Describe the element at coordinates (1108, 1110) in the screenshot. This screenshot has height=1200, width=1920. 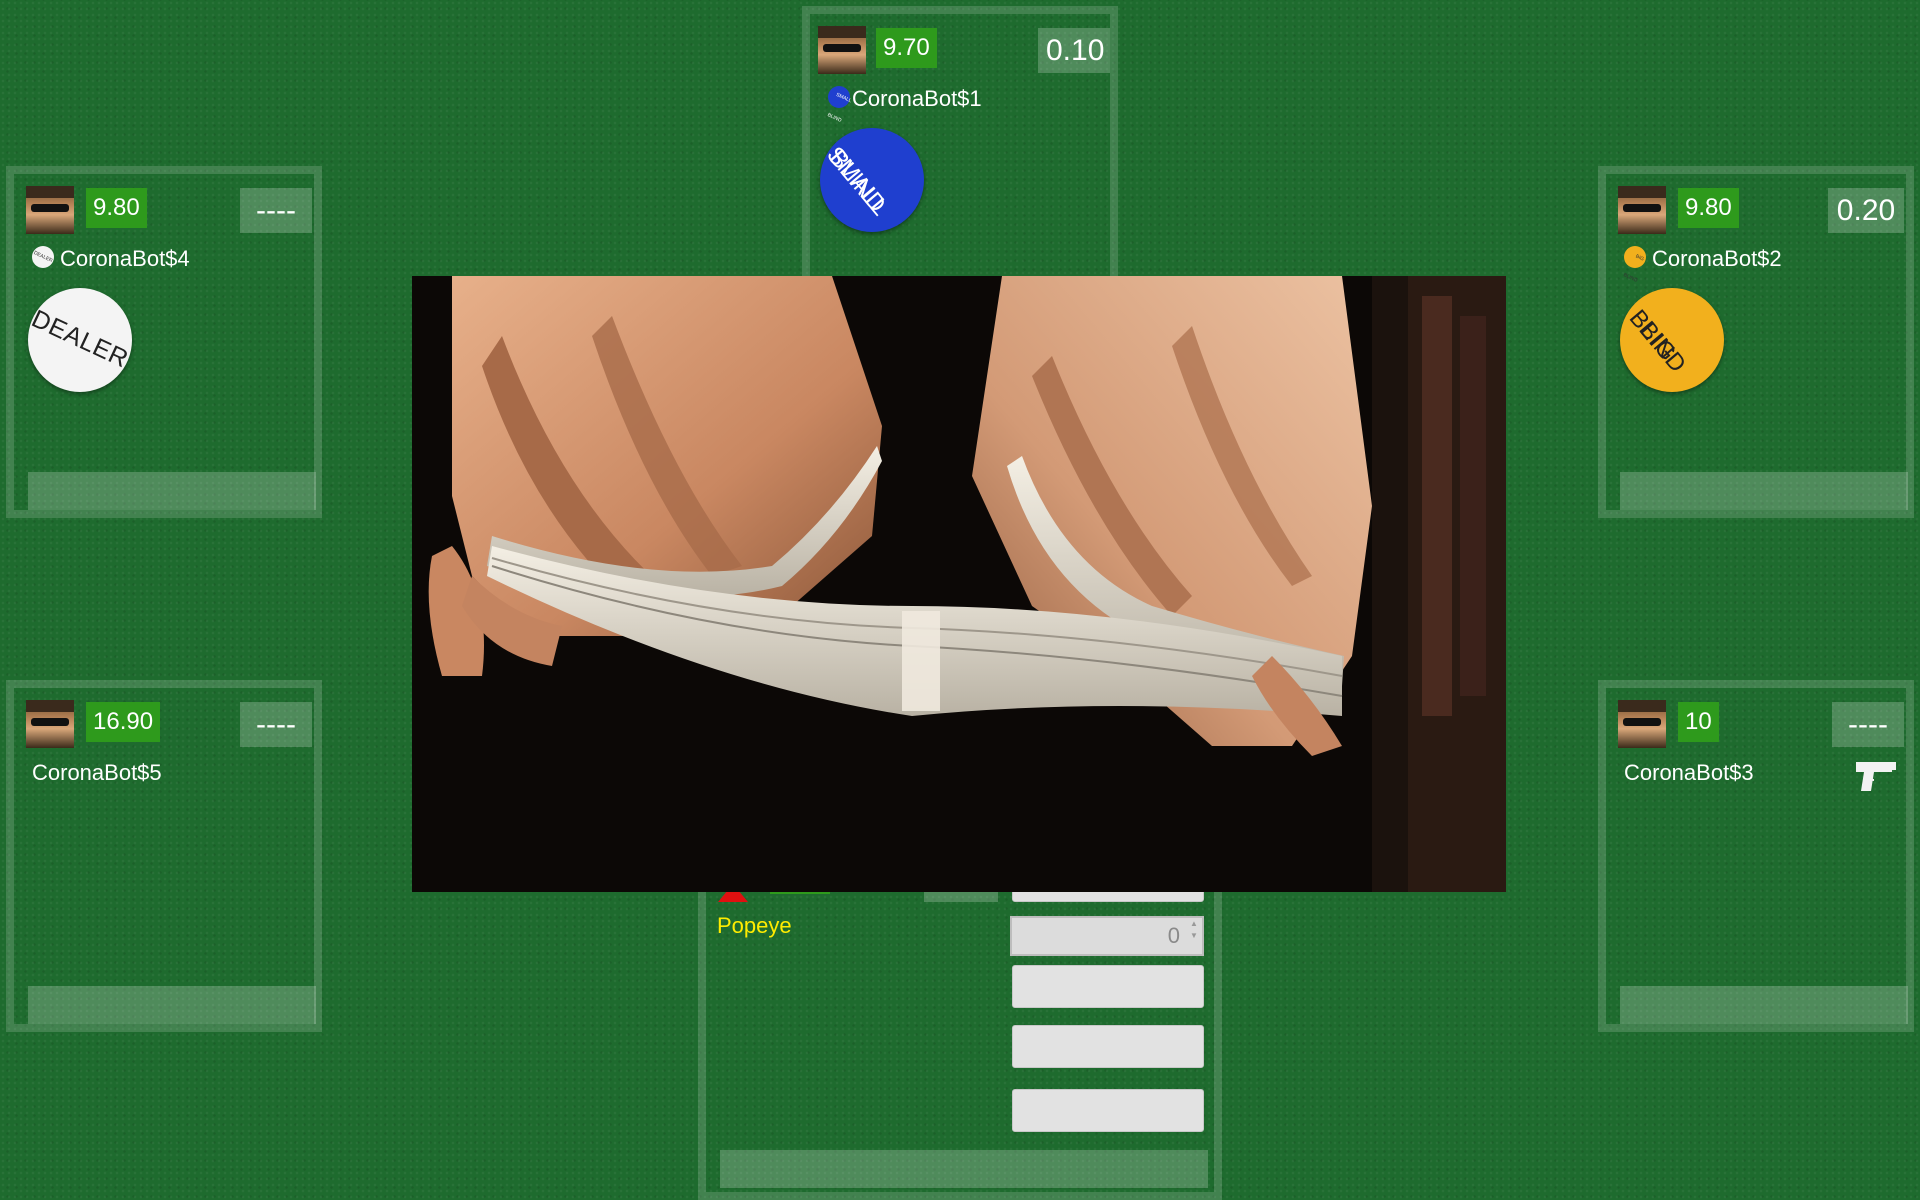
I see `action-button-raise` at that location.